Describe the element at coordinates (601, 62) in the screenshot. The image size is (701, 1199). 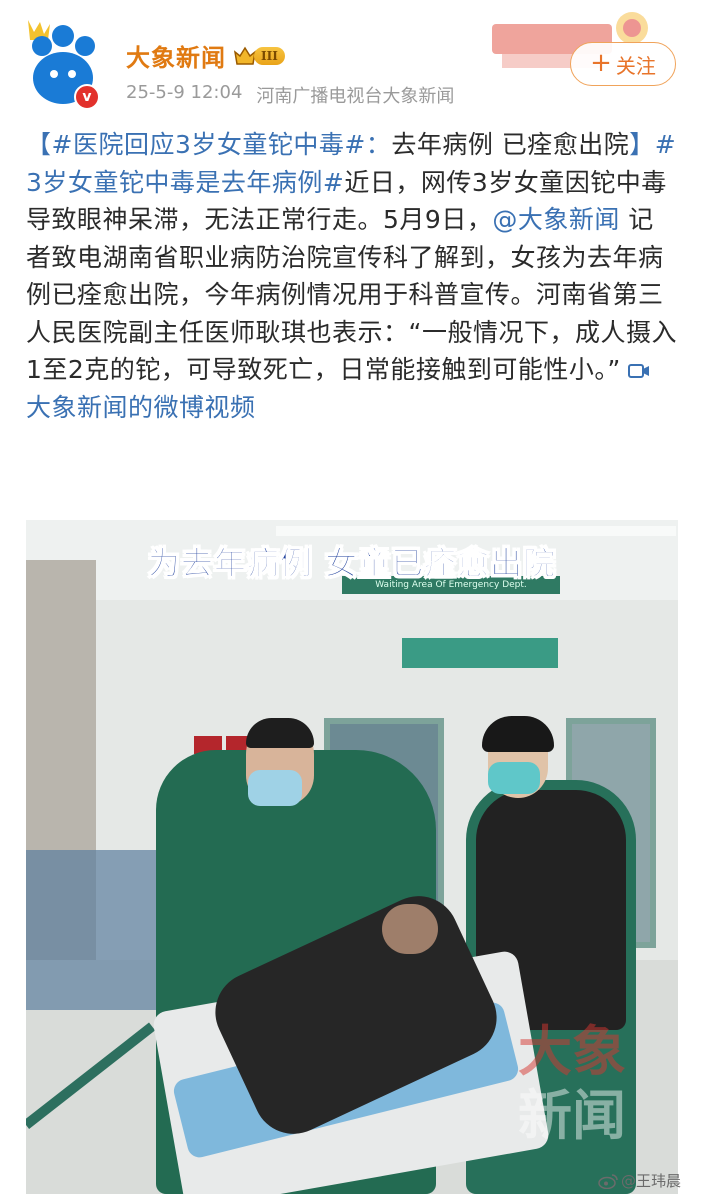
I see `plus-icon: +` at that location.